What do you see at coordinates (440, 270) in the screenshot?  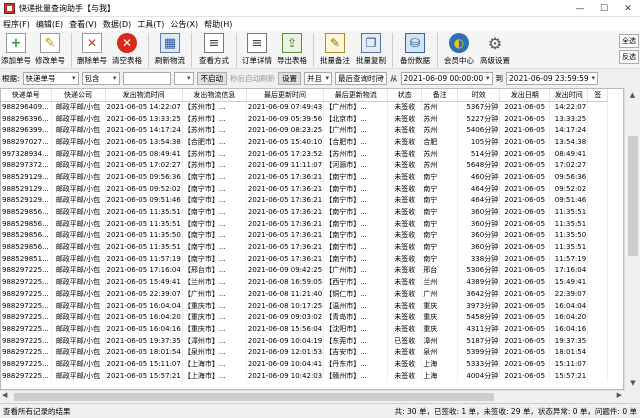 I see `table-cell: 邢台` at bounding box center [440, 270].